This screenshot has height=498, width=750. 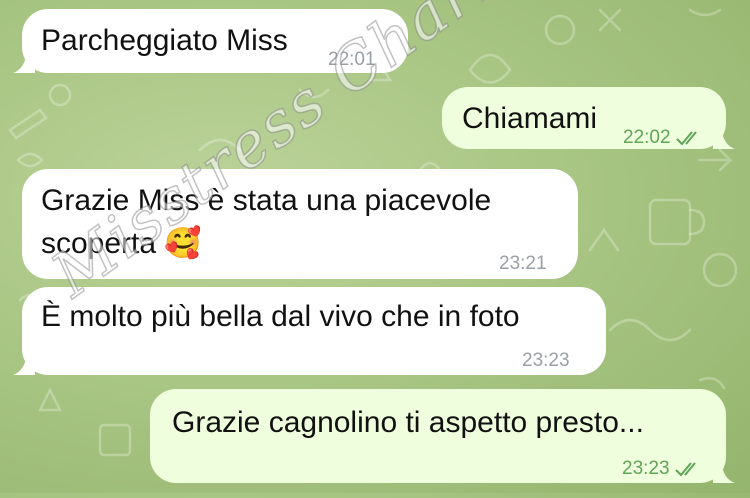 I want to click on message-meta: 23:23, so click(x=662, y=469).